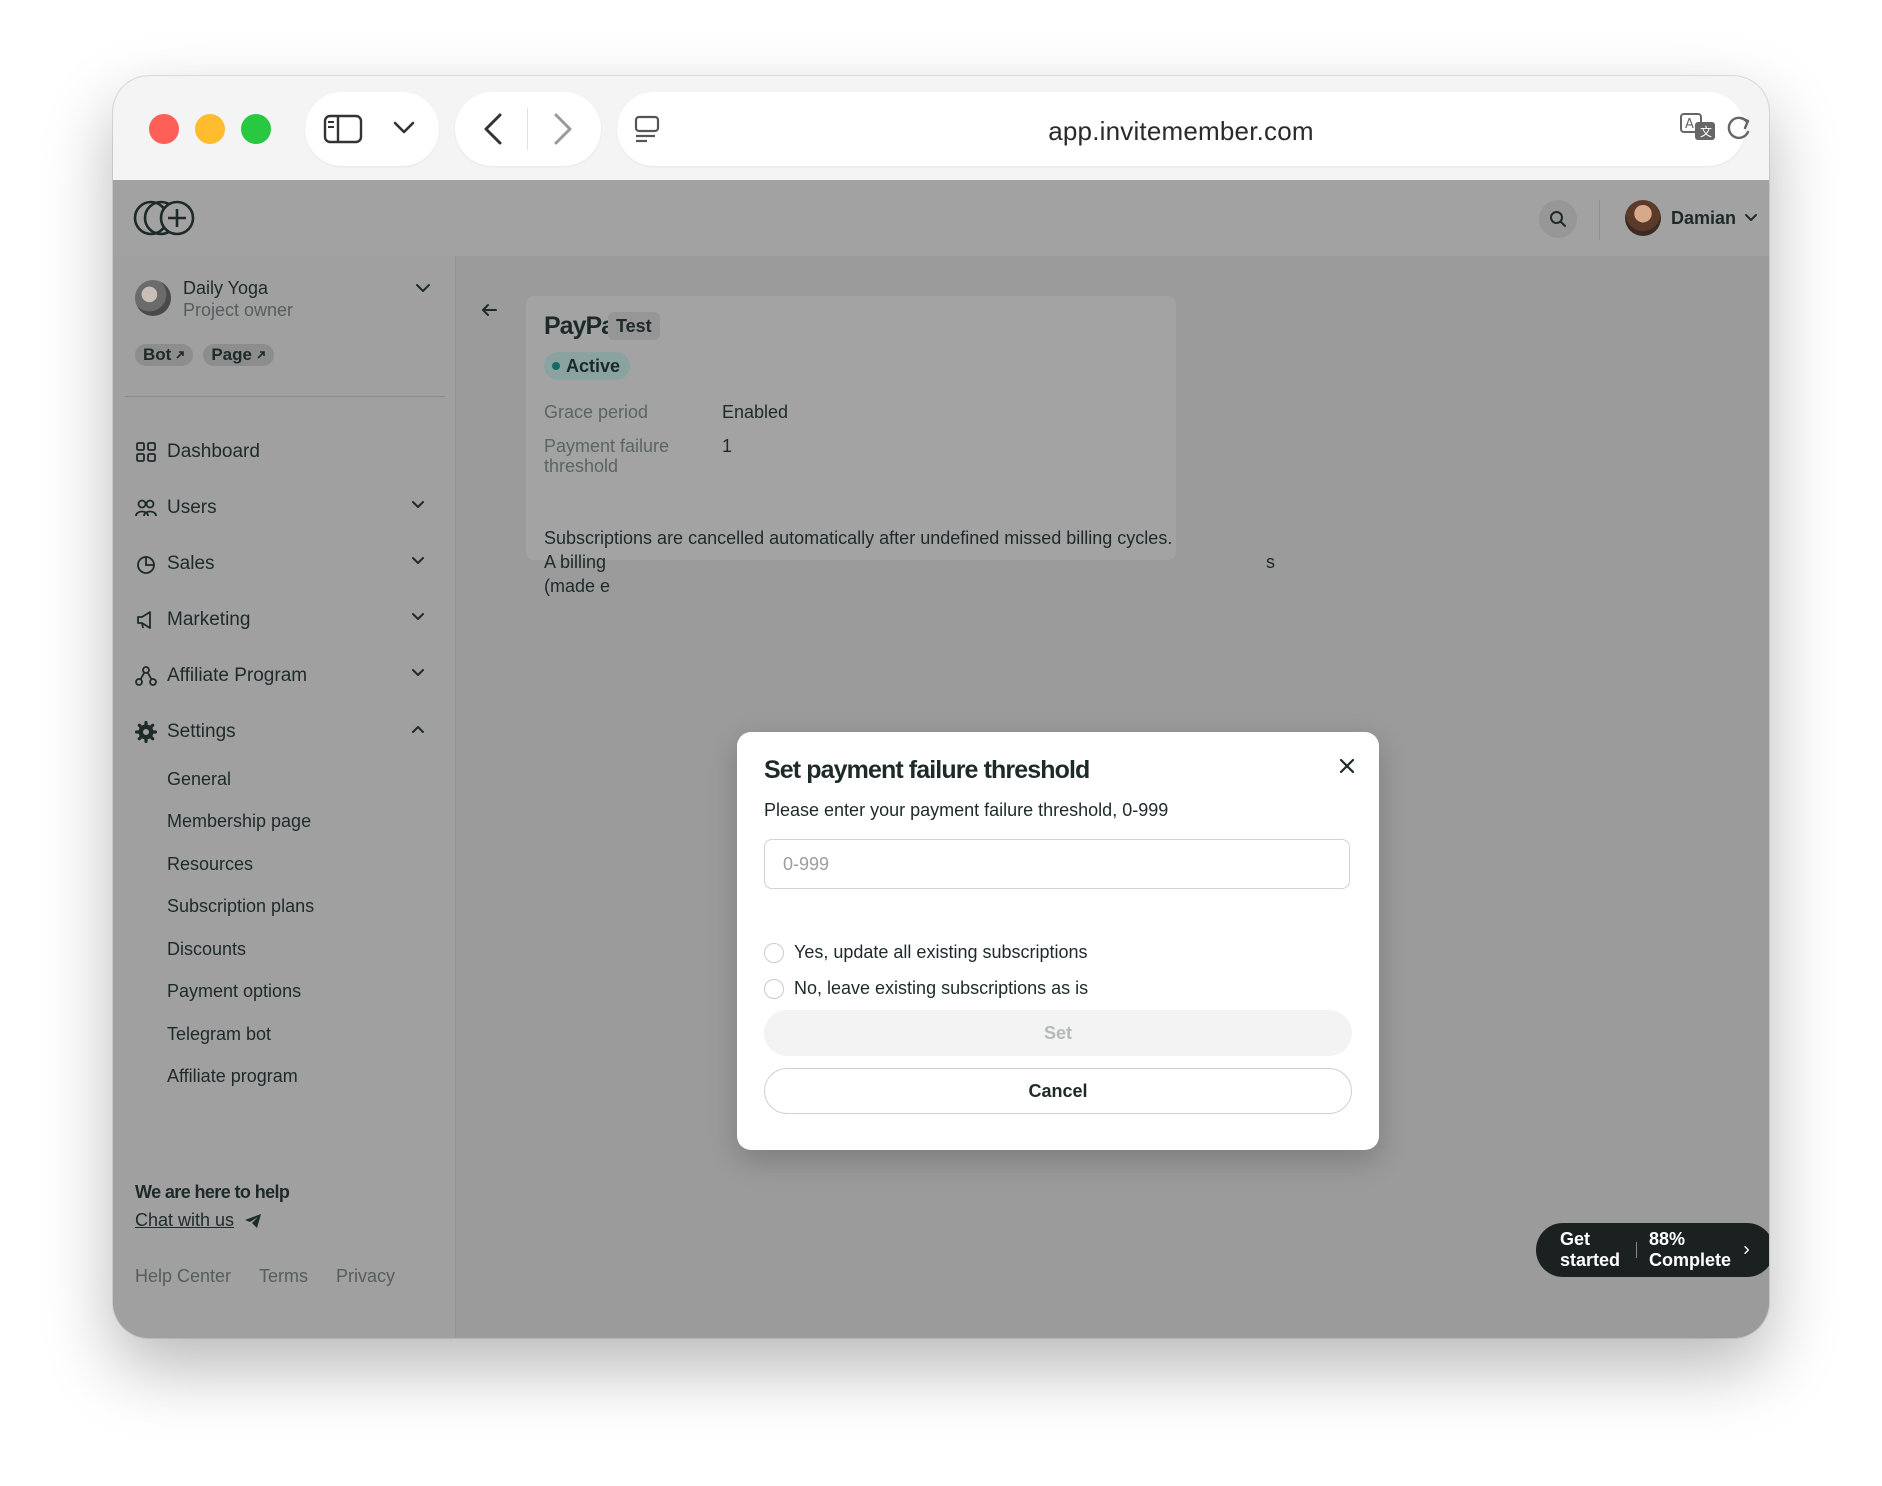 The image size is (1882, 1486). What do you see at coordinates (1058, 1033) in the screenshot?
I see `set-button: Set` at bounding box center [1058, 1033].